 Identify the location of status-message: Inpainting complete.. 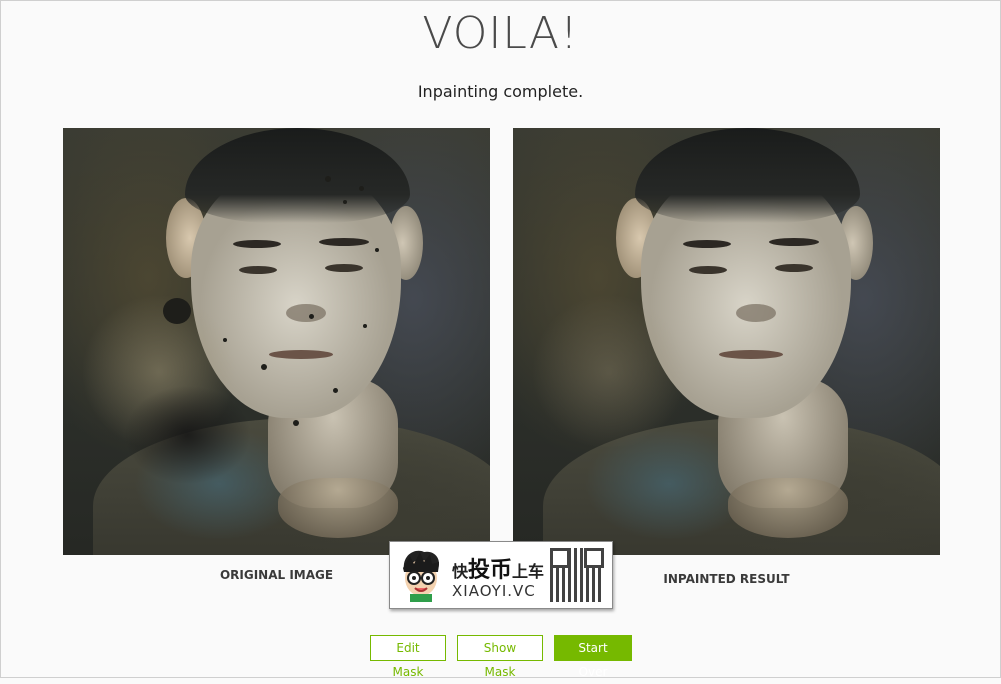
(500, 91).